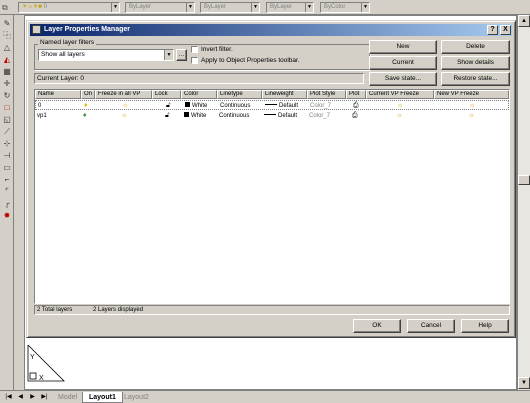 The width and height of the screenshot is (530, 403). I want to click on column-header-color: Color, so click(199, 94).